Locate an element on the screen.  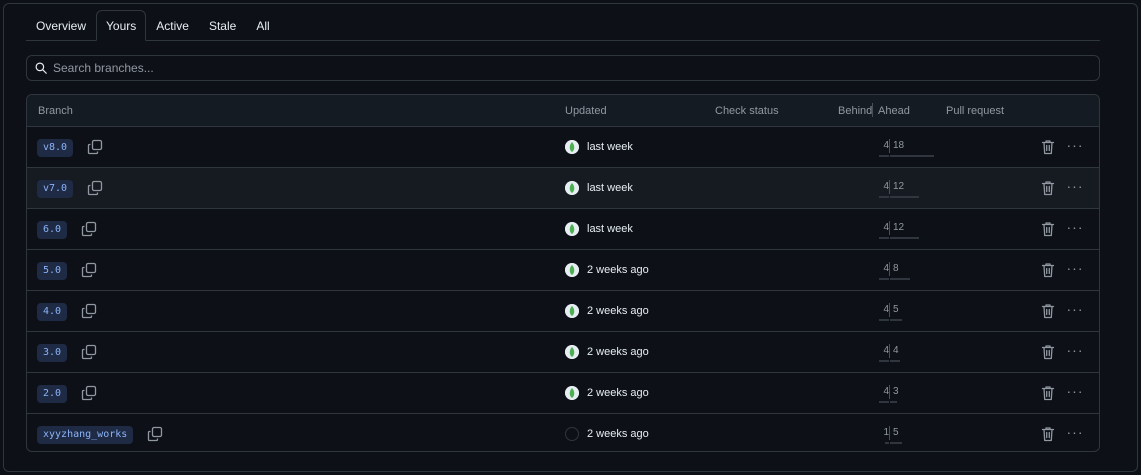
empty-avatar is located at coordinates (572, 434).